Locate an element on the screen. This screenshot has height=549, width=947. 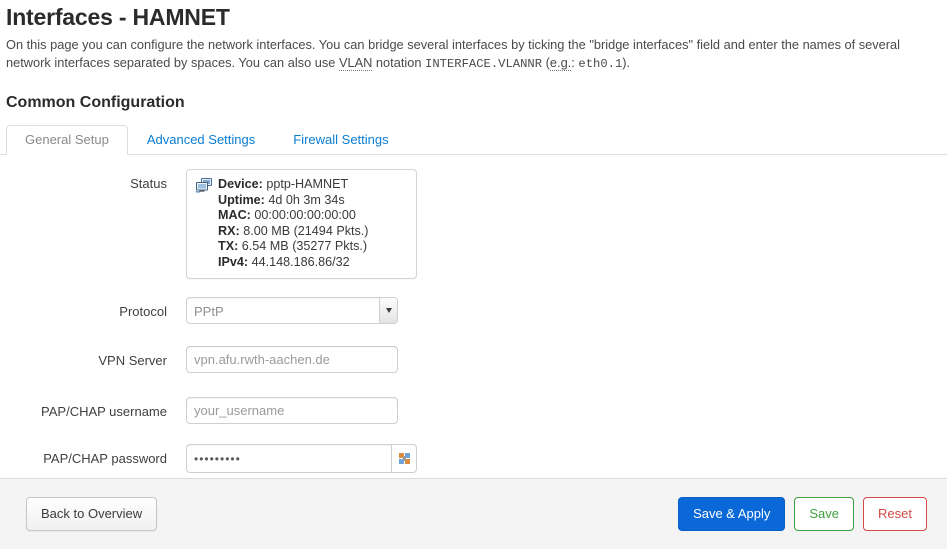
reveal-password-button is located at coordinates (404, 458).